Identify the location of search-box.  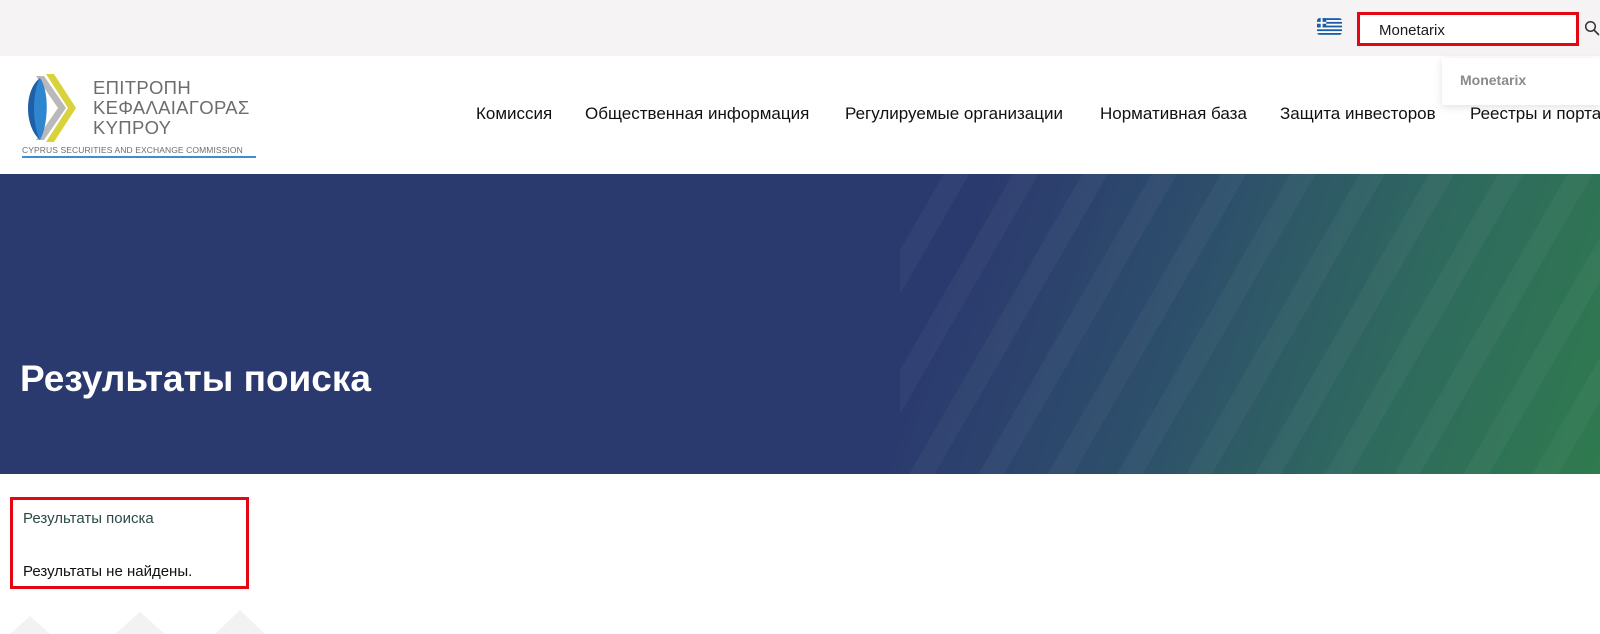
(1468, 29).